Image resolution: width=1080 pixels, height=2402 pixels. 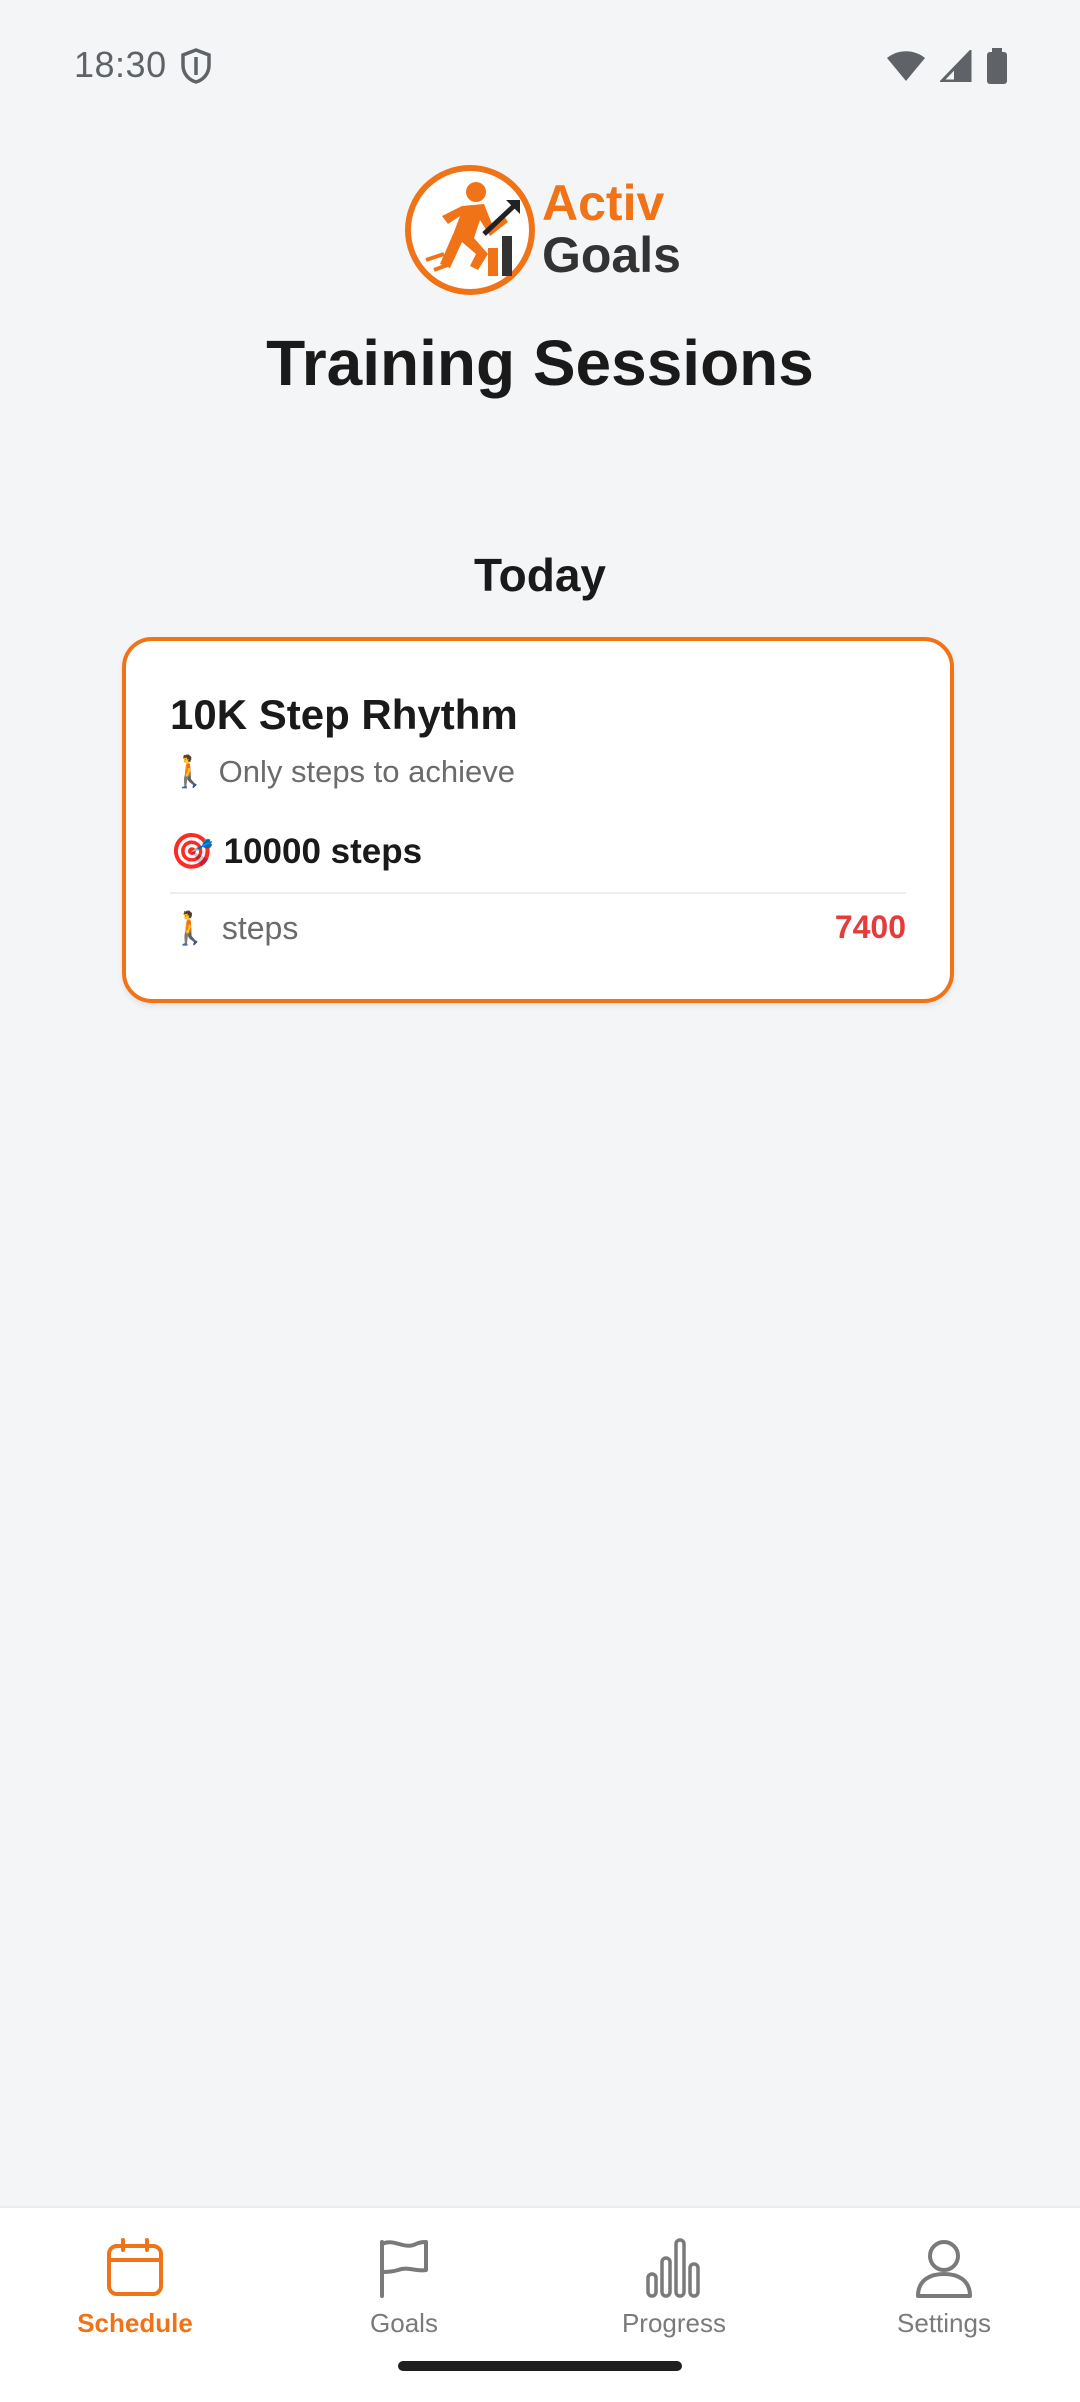 What do you see at coordinates (538, 893) in the screenshot?
I see `card-divider` at bounding box center [538, 893].